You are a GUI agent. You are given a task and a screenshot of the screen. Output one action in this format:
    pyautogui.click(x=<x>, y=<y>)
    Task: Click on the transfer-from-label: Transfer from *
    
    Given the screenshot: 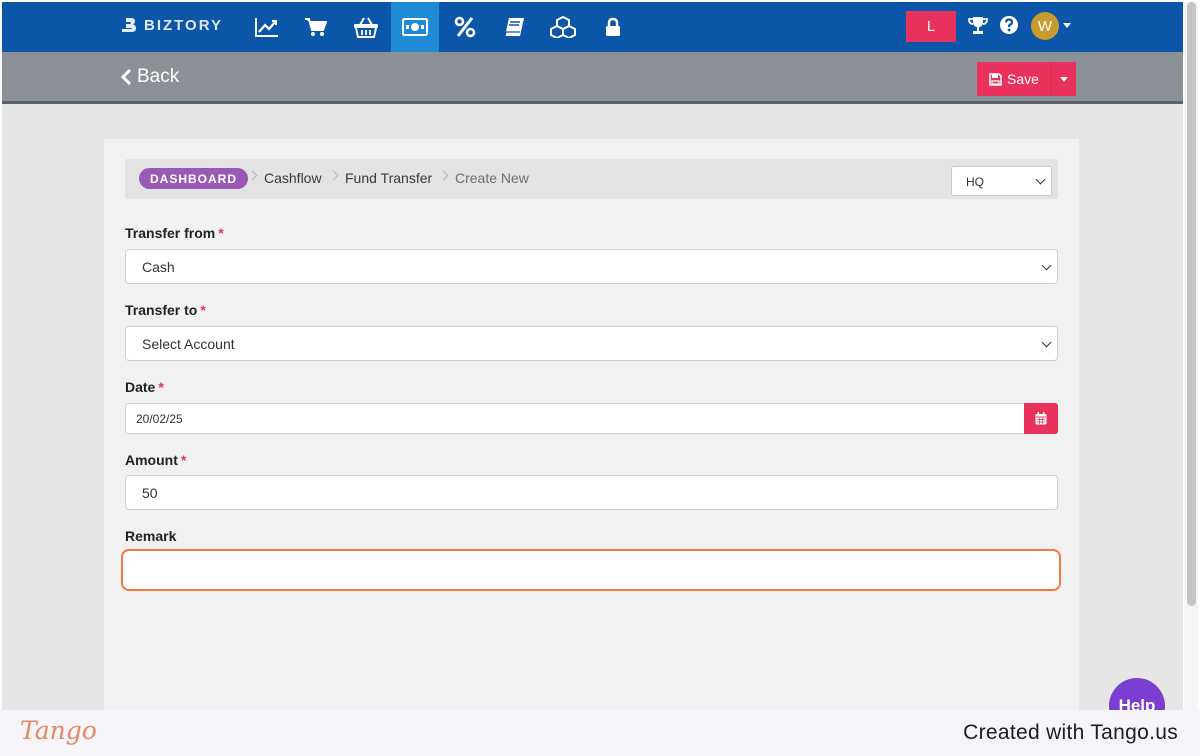 What is the action you would take?
    pyautogui.click(x=174, y=233)
    